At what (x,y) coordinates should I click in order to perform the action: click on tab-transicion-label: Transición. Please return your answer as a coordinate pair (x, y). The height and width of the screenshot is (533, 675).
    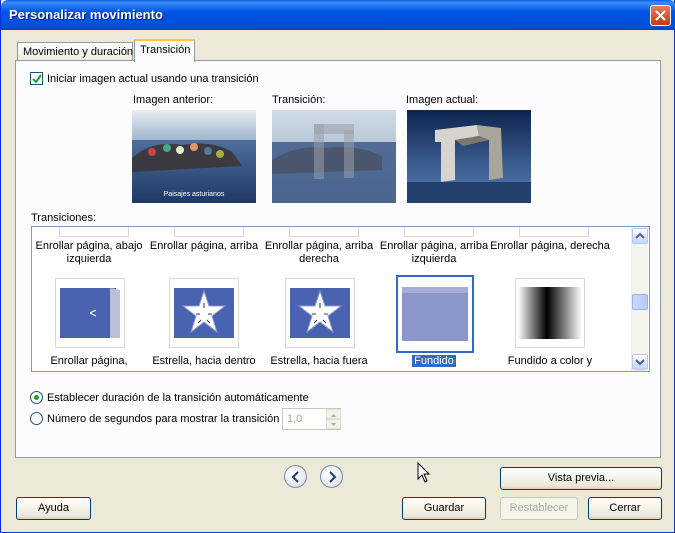
    Looking at the image, I should click on (165, 50).